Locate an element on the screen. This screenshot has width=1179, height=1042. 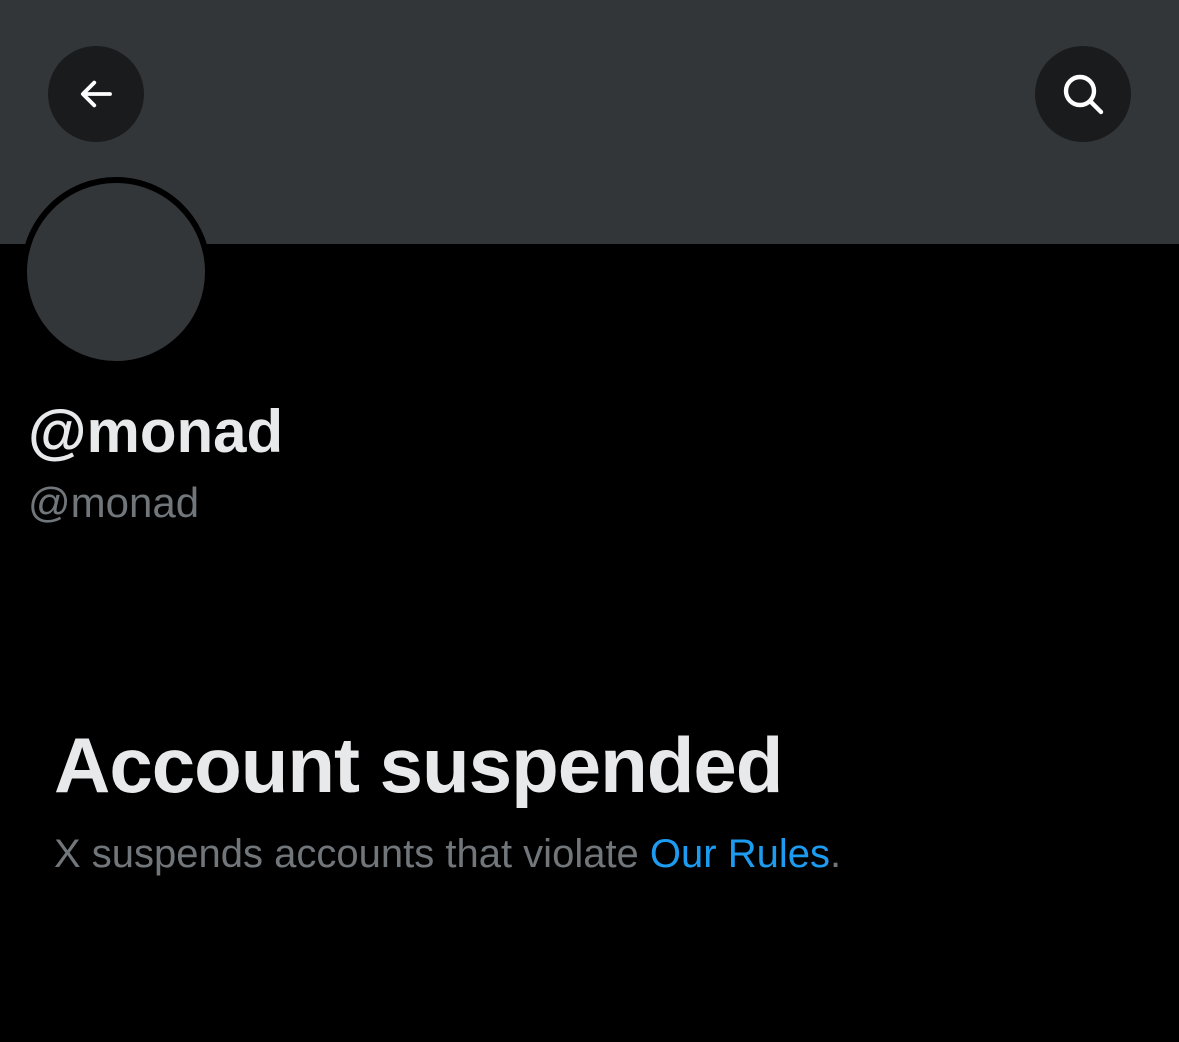
arrow-left-icon is located at coordinates (96, 94).